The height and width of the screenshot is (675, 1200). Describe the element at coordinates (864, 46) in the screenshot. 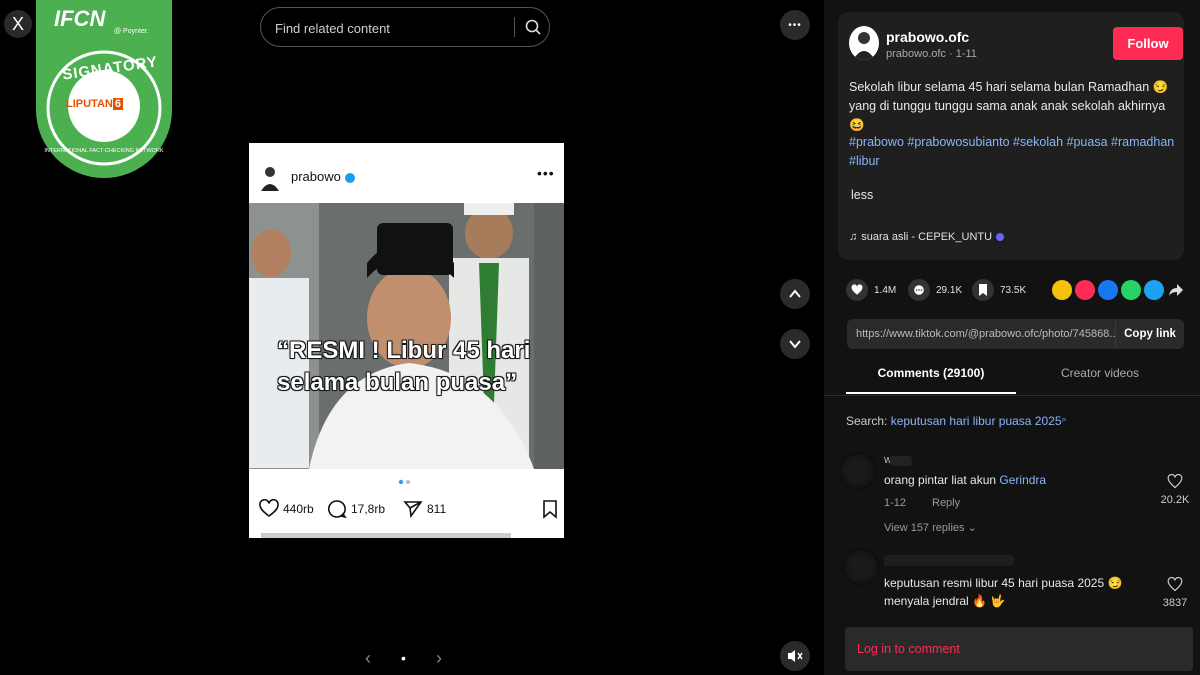

I see `author-avatar-image` at that location.